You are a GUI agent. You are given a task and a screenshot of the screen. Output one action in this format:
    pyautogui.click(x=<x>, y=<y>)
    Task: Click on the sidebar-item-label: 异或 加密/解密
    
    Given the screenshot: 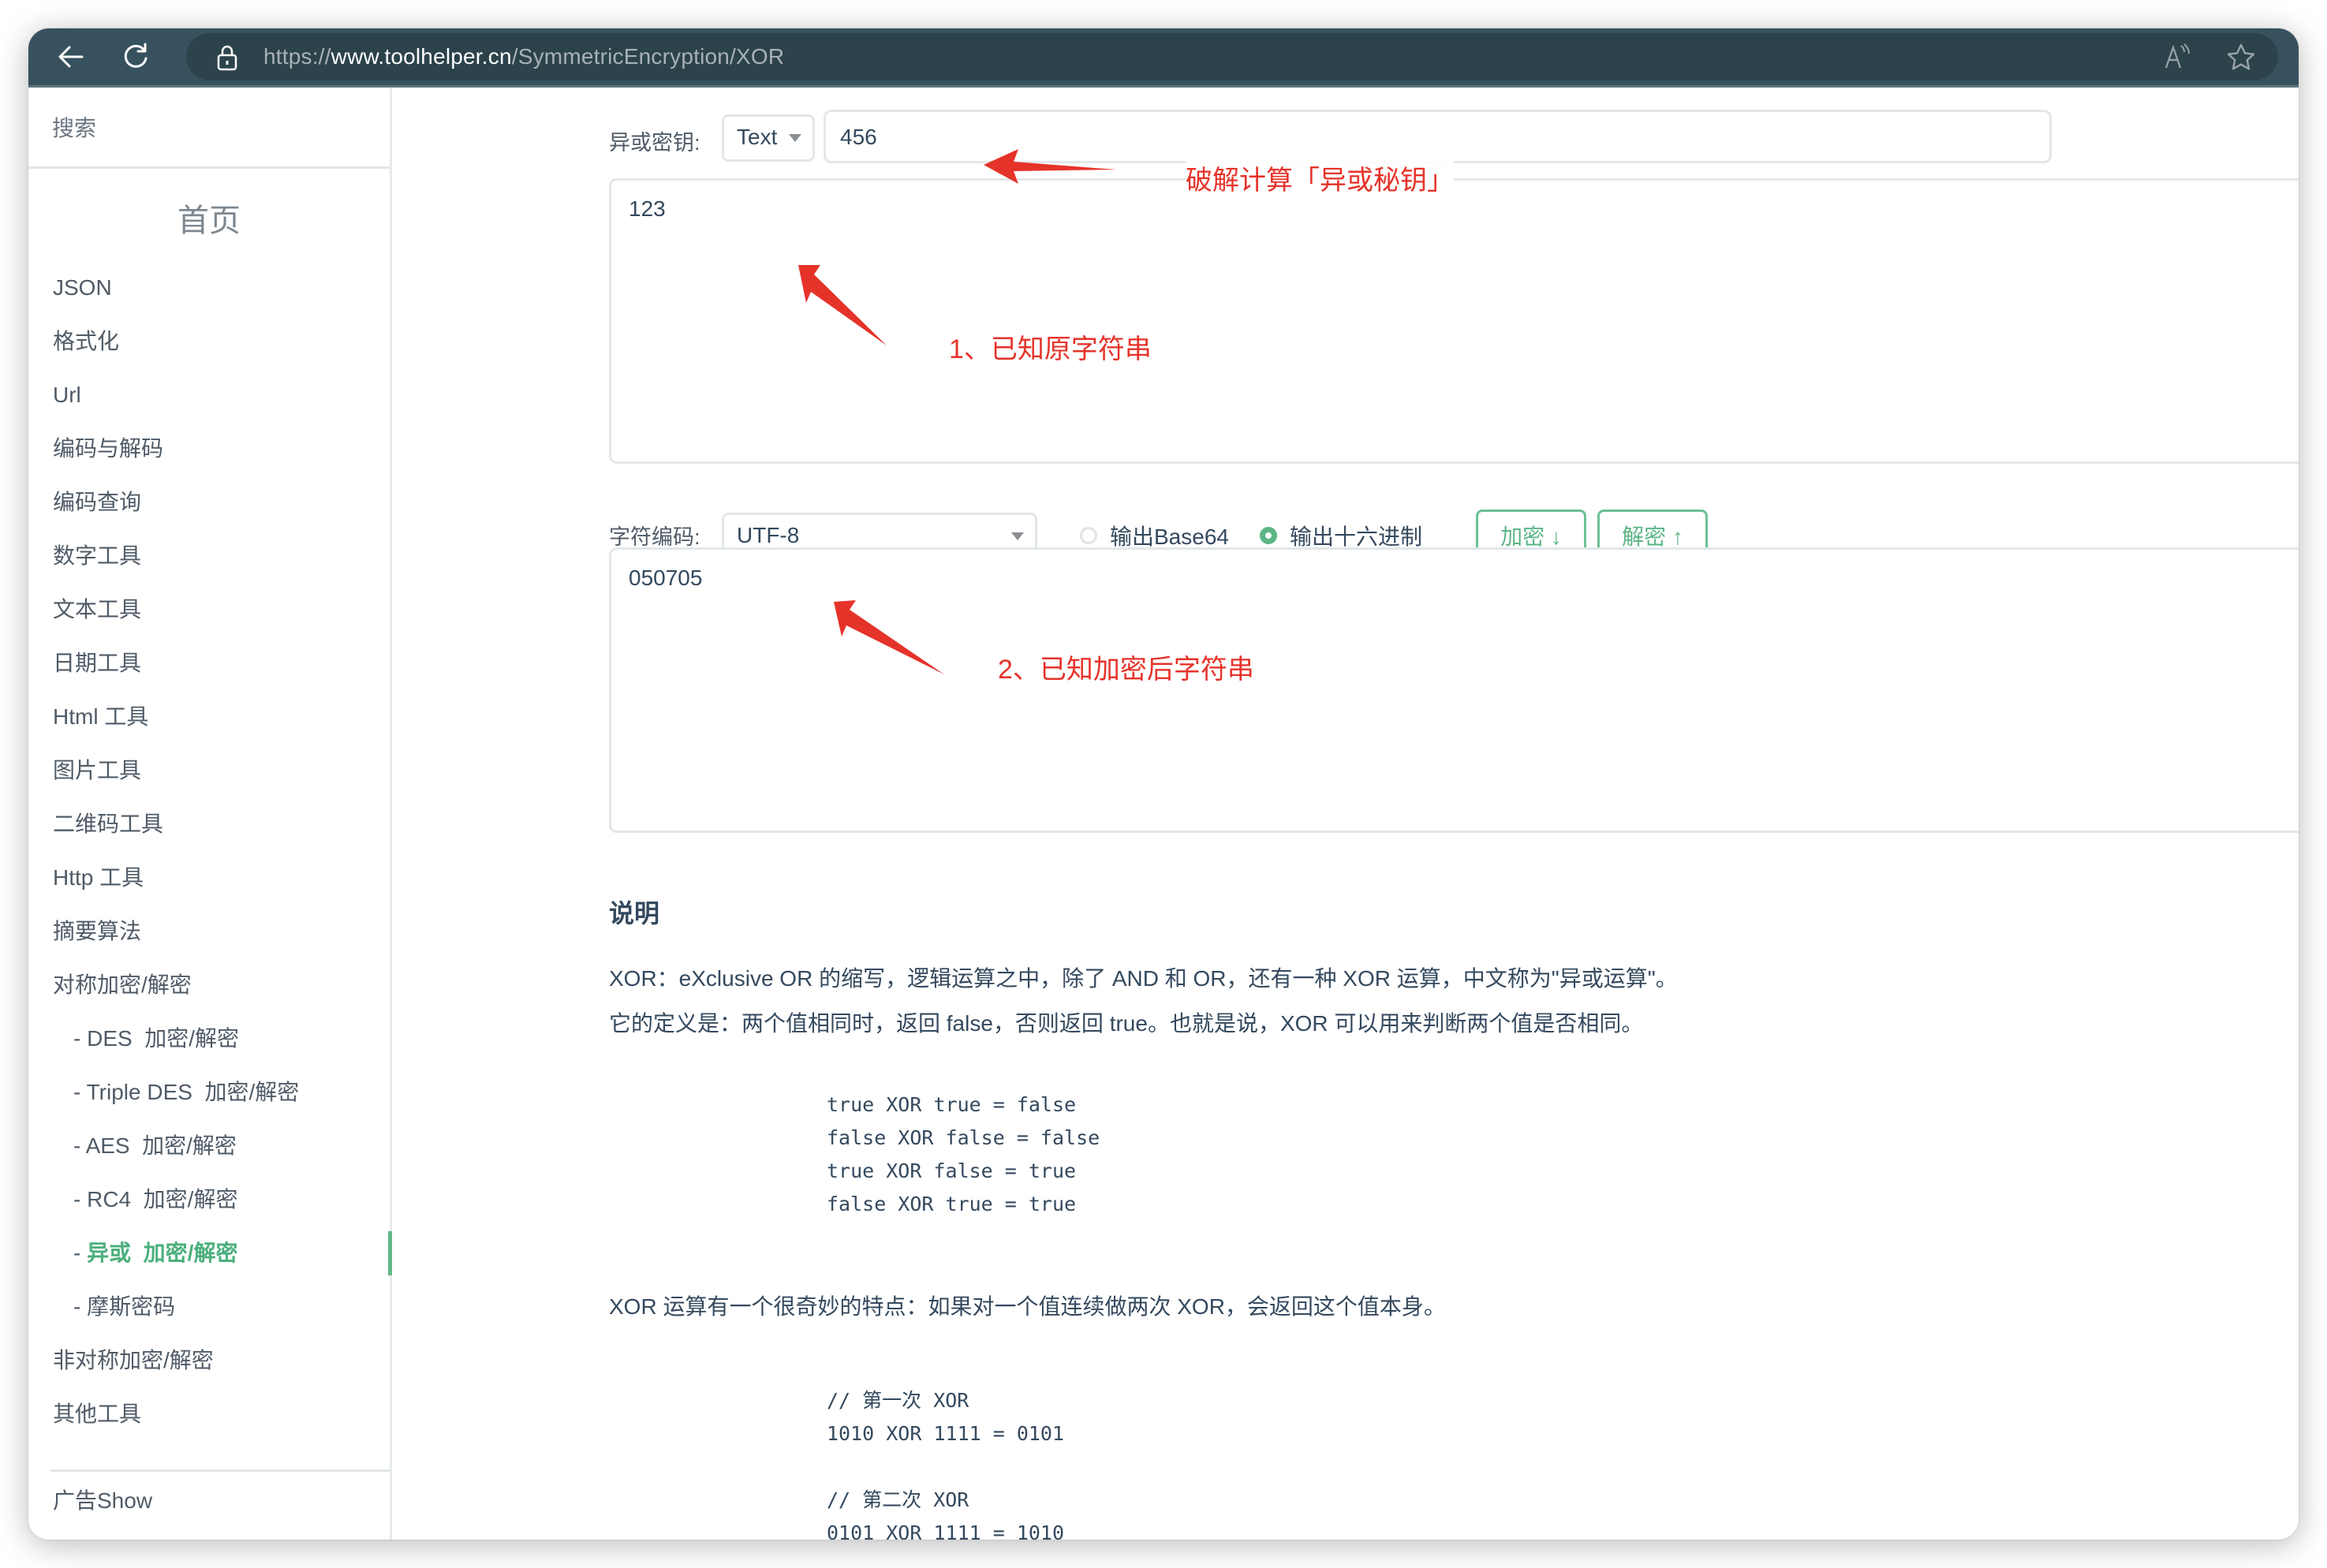 What is the action you would take?
    pyautogui.click(x=162, y=1253)
    